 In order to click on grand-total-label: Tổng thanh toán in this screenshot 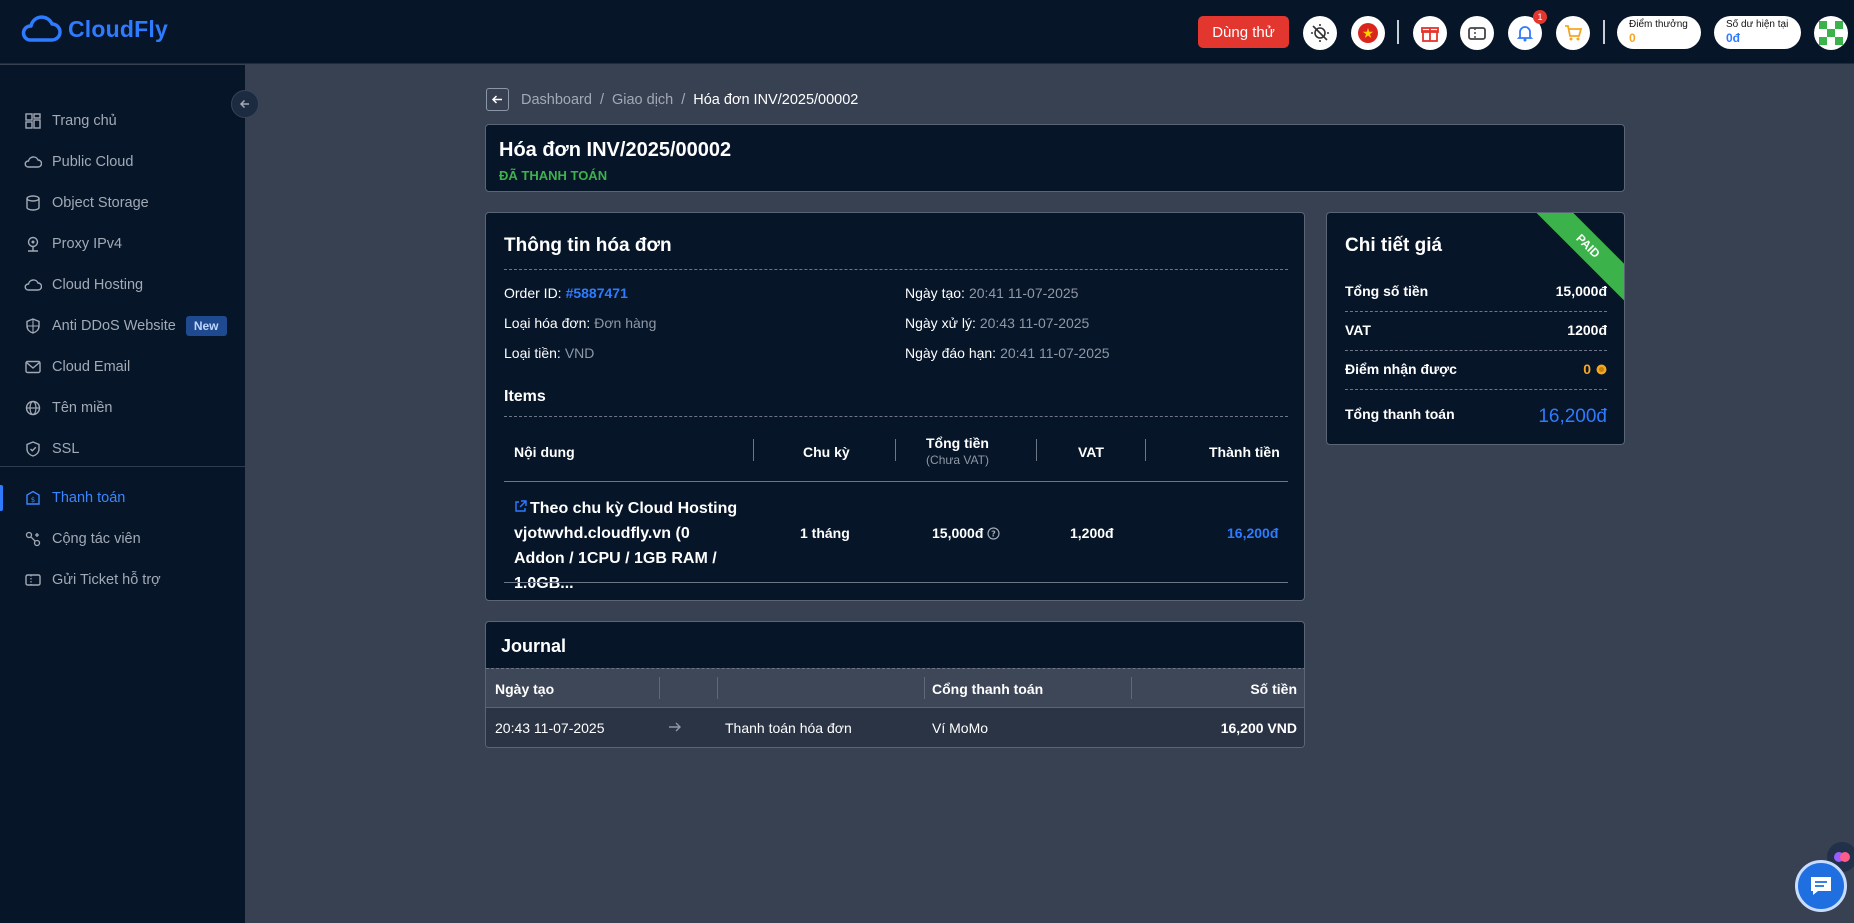, I will do `click(1400, 414)`.